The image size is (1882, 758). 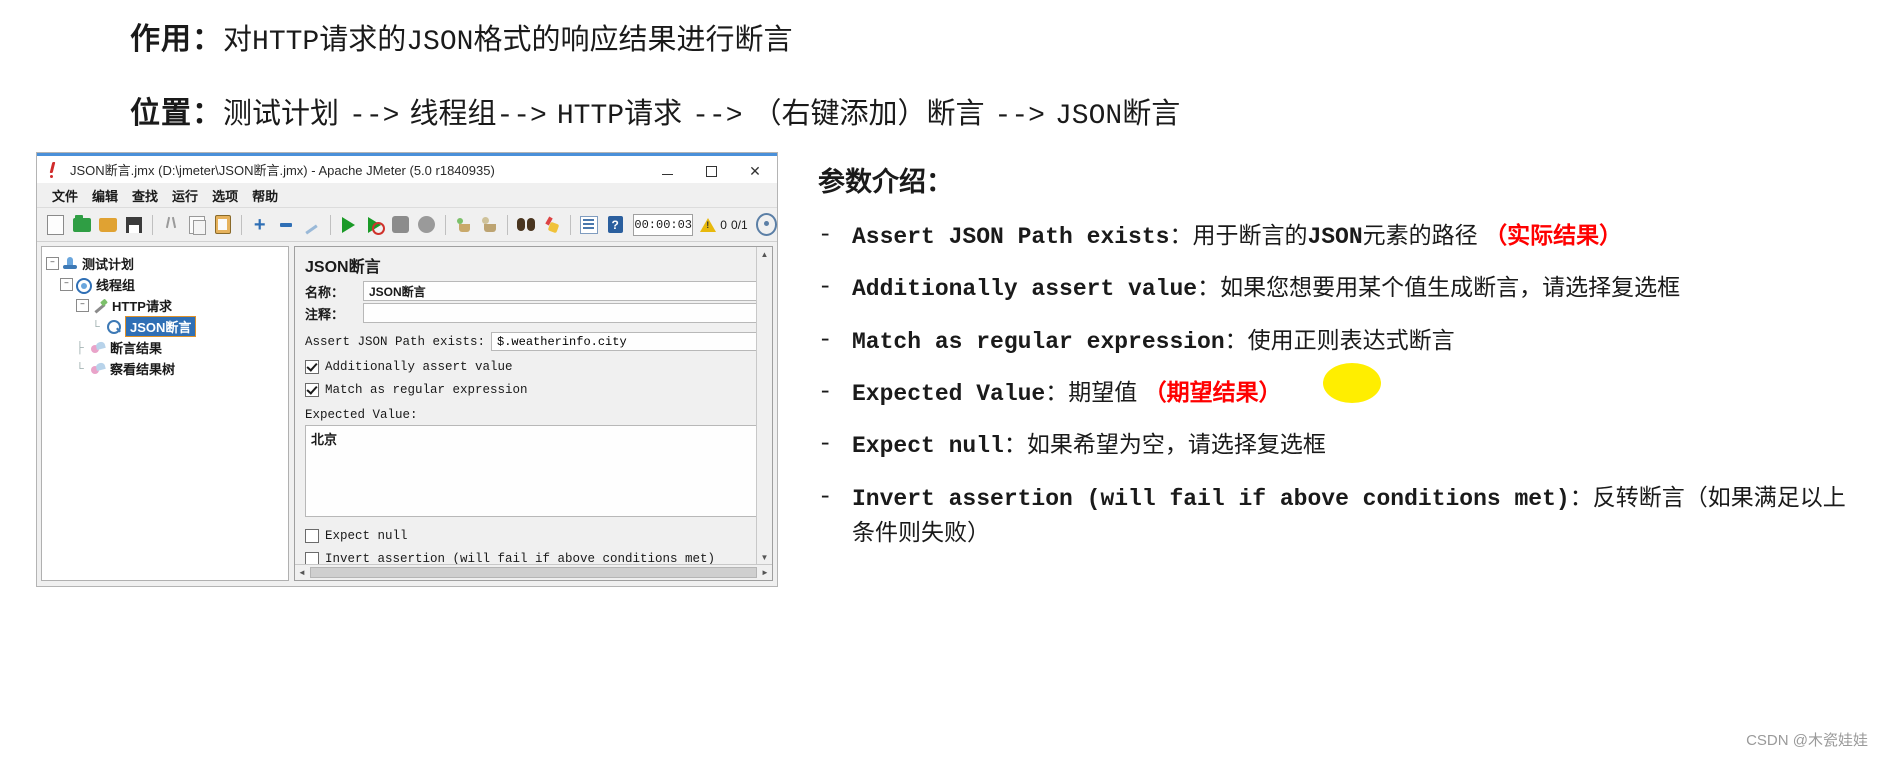 I want to click on toolbar-divider, so click(x=330, y=224).